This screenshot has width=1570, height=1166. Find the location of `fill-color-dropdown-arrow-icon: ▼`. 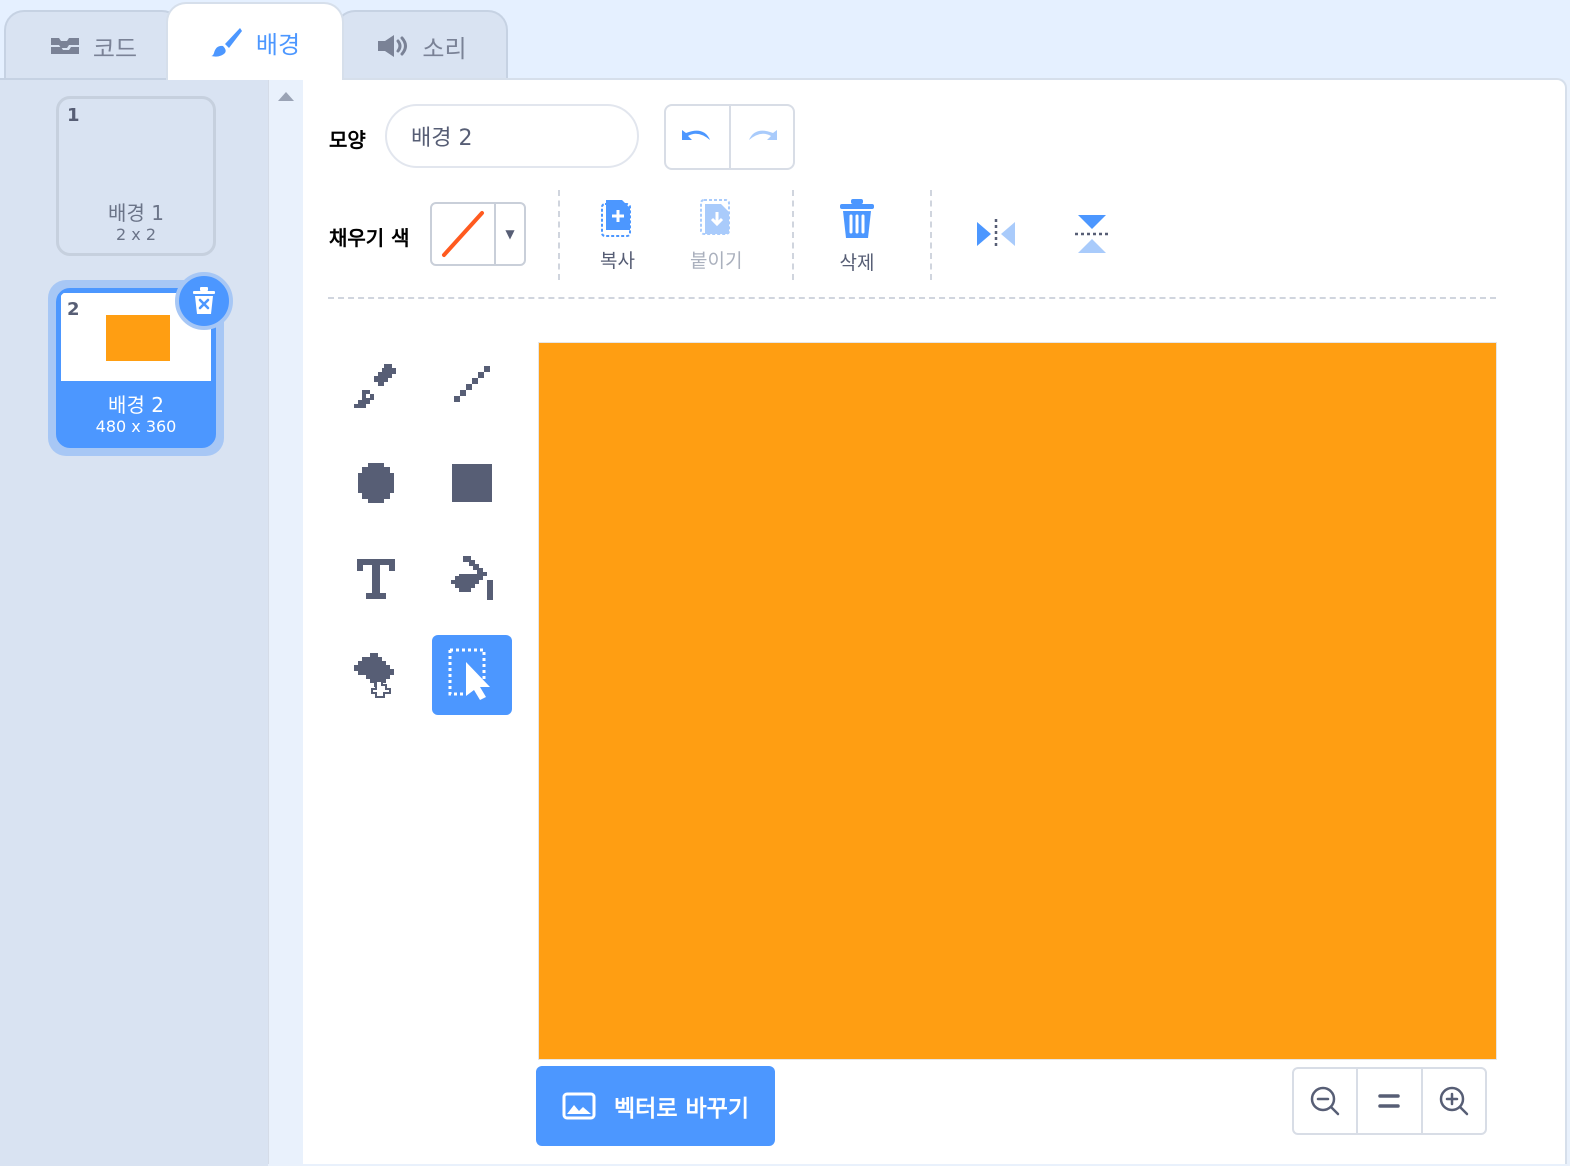

fill-color-dropdown-arrow-icon: ▼ is located at coordinates (510, 234).